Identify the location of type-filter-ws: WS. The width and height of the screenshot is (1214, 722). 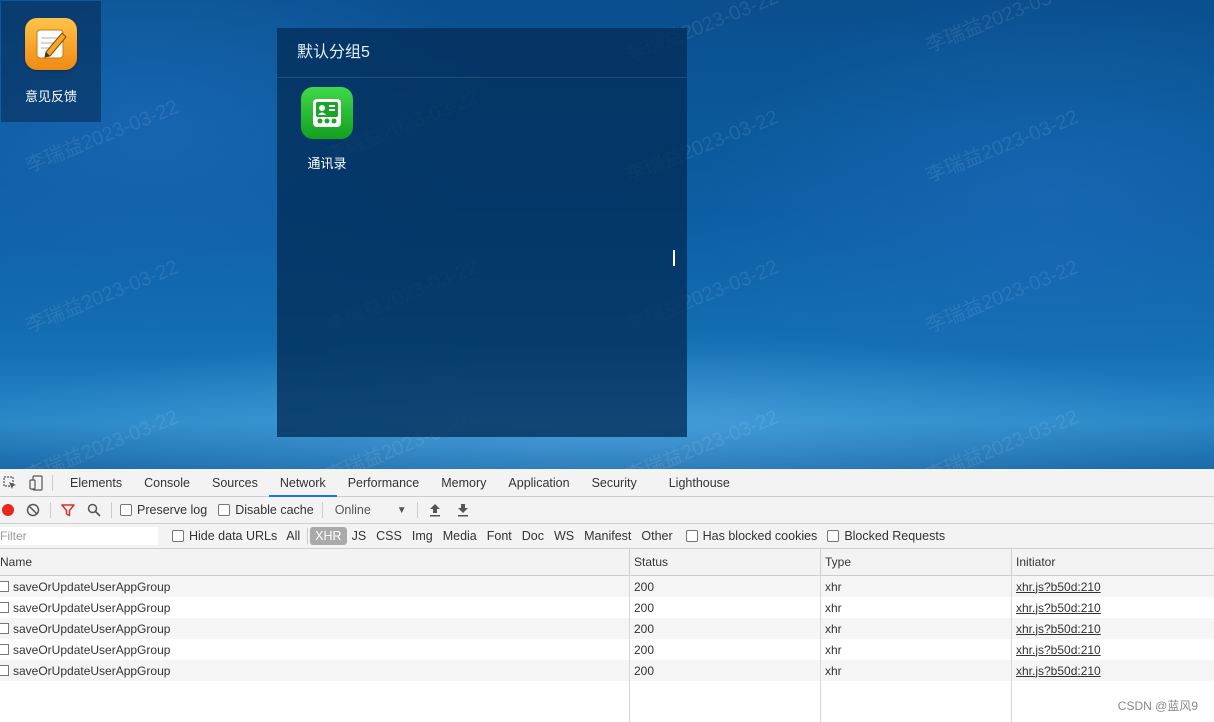
(564, 536).